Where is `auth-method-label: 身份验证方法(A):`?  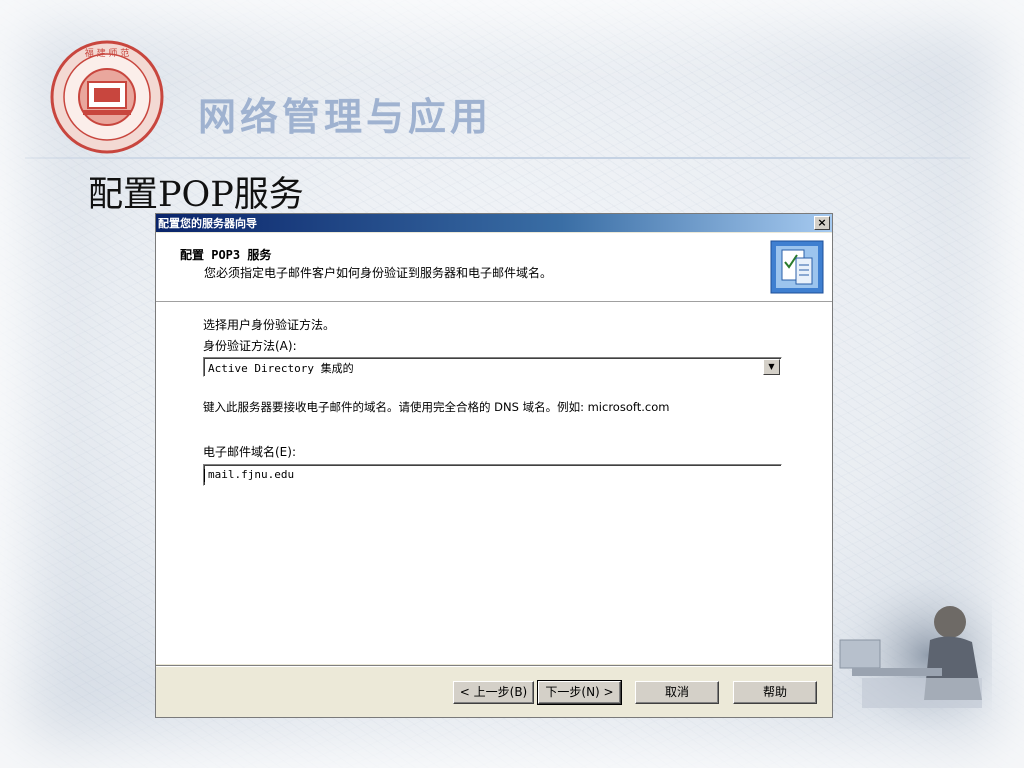
auth-method-label: 身份验证方法(A): is located at coordinates (250, 346).